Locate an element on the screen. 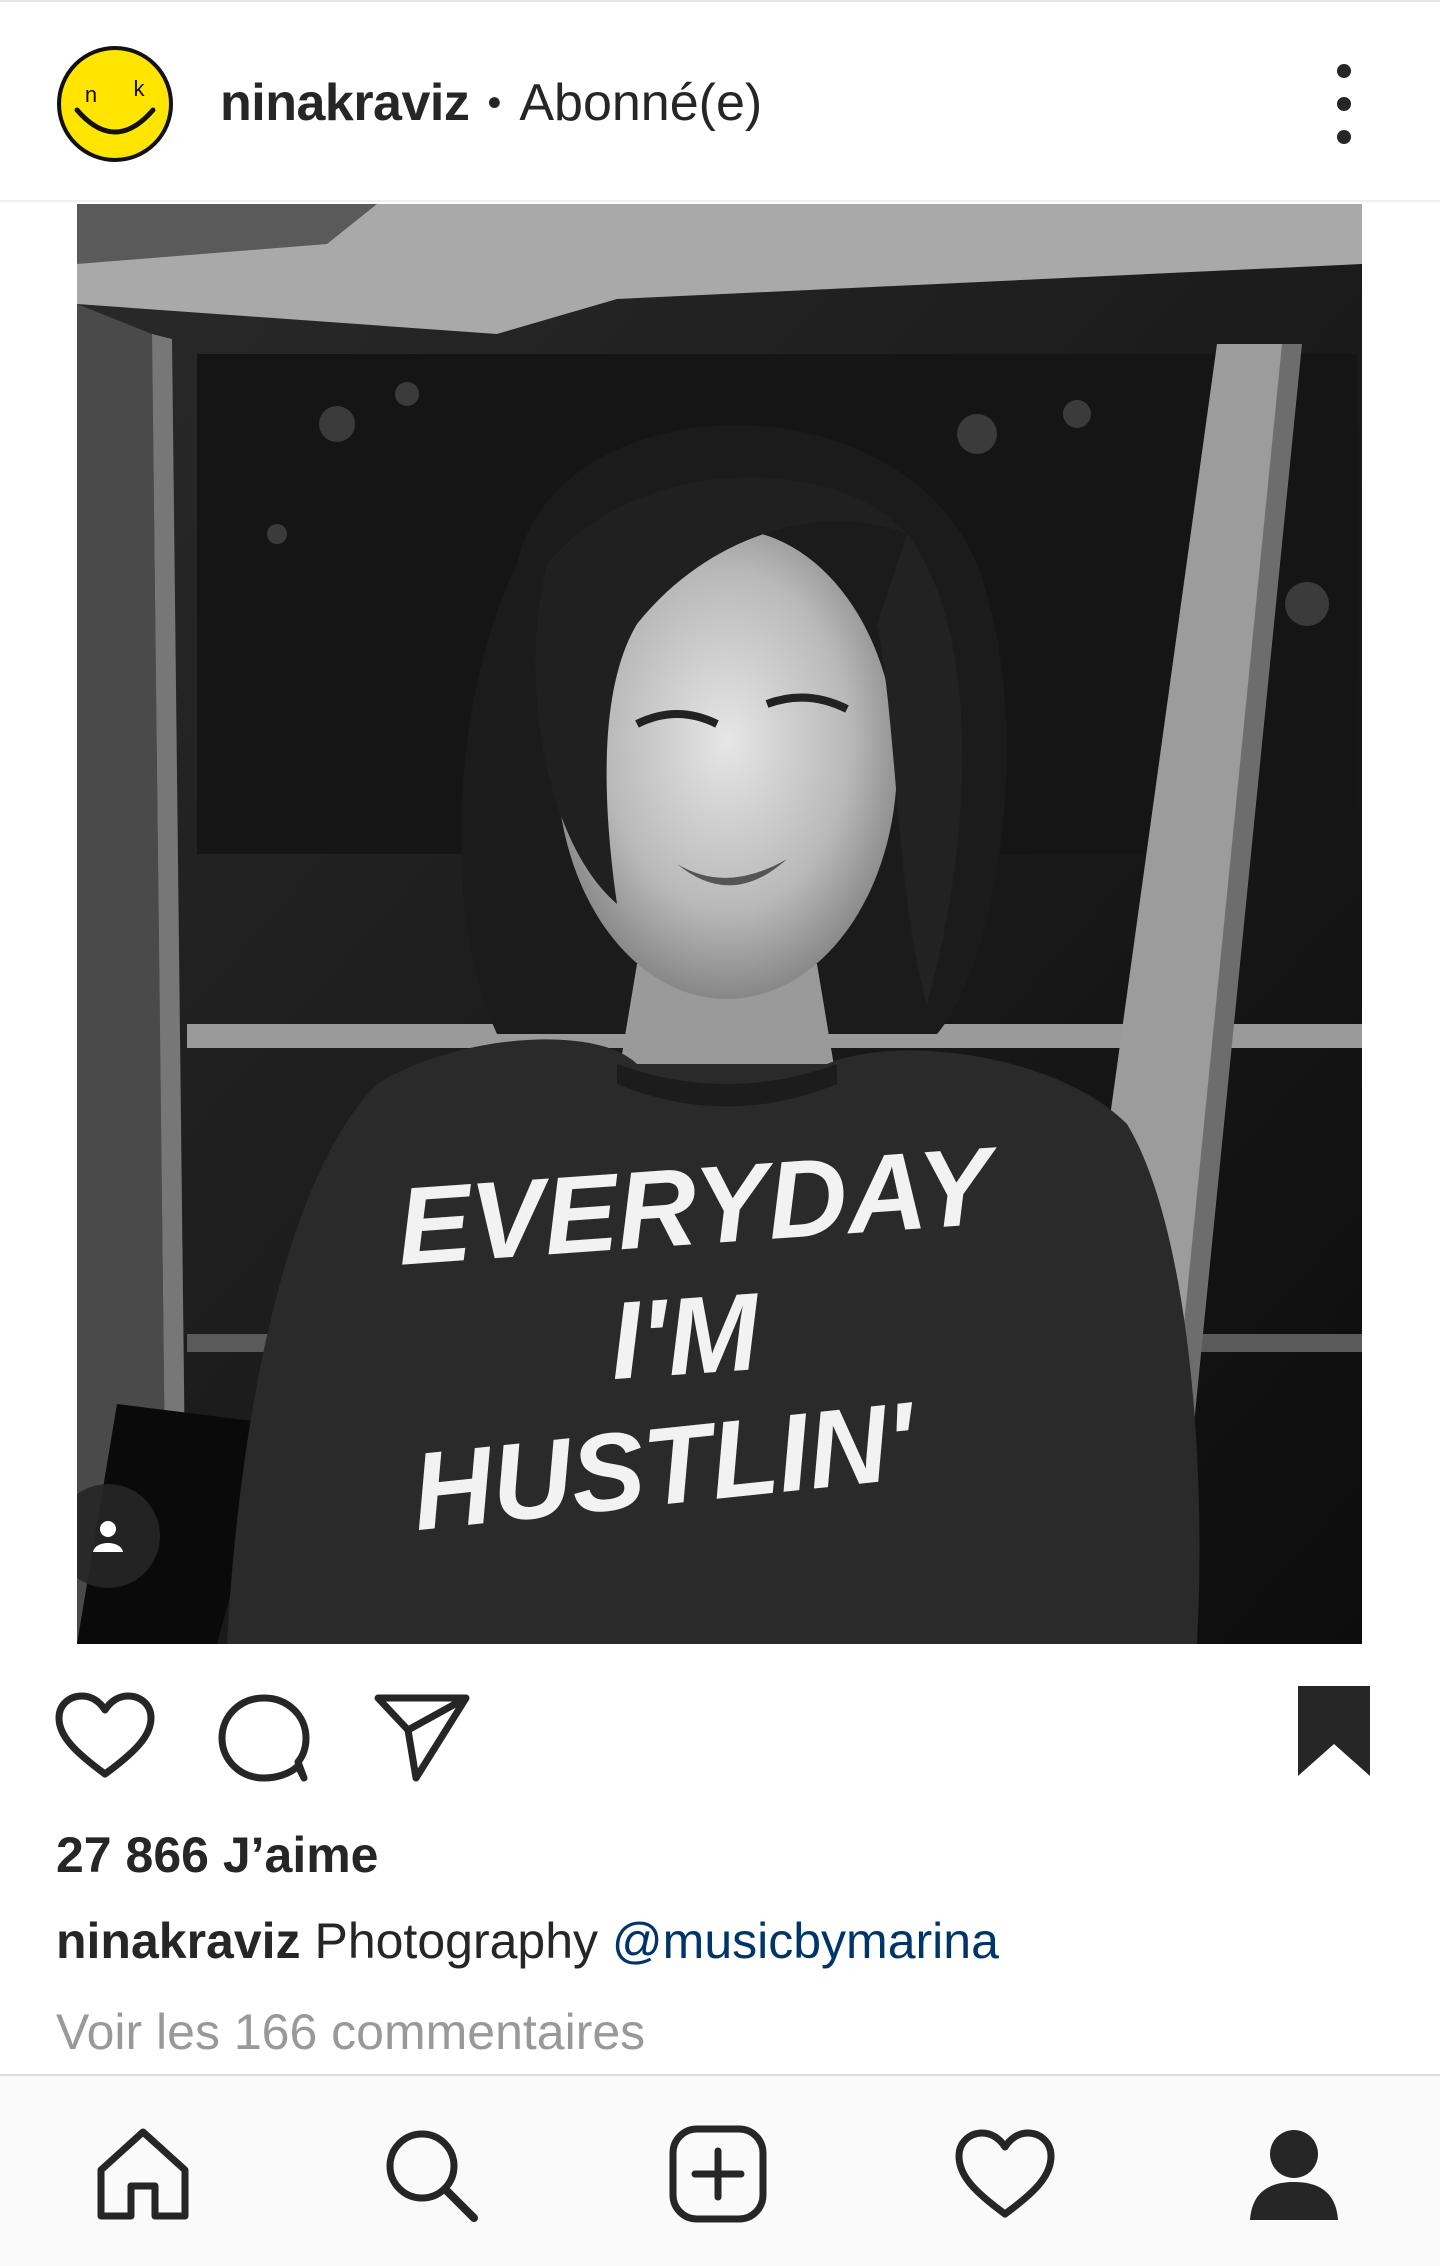  post-header: n k ninakraviz • Abonné(e) is located at coordinates (720, 101).